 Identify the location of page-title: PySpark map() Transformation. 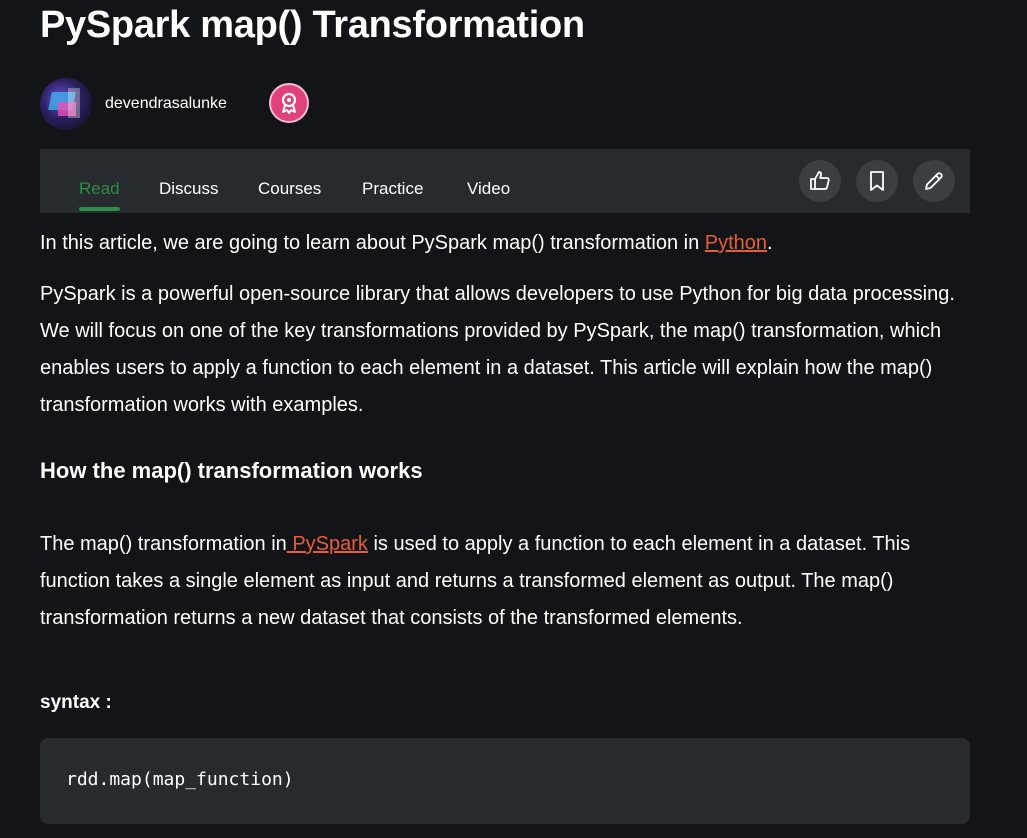
(312, 25).